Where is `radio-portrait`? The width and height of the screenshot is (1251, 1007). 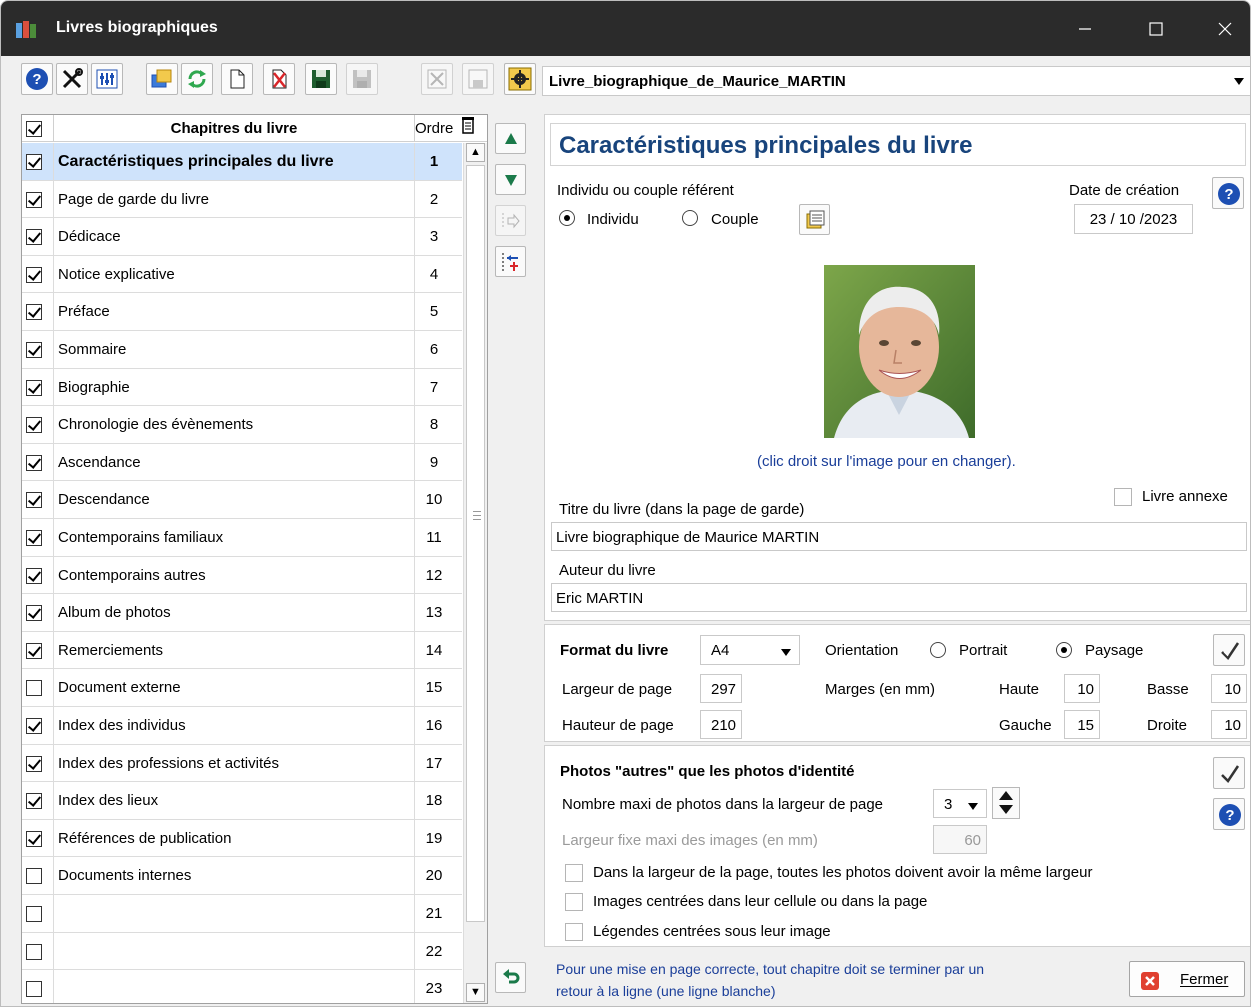 radio-portrait is located at coordinates (938, 650).